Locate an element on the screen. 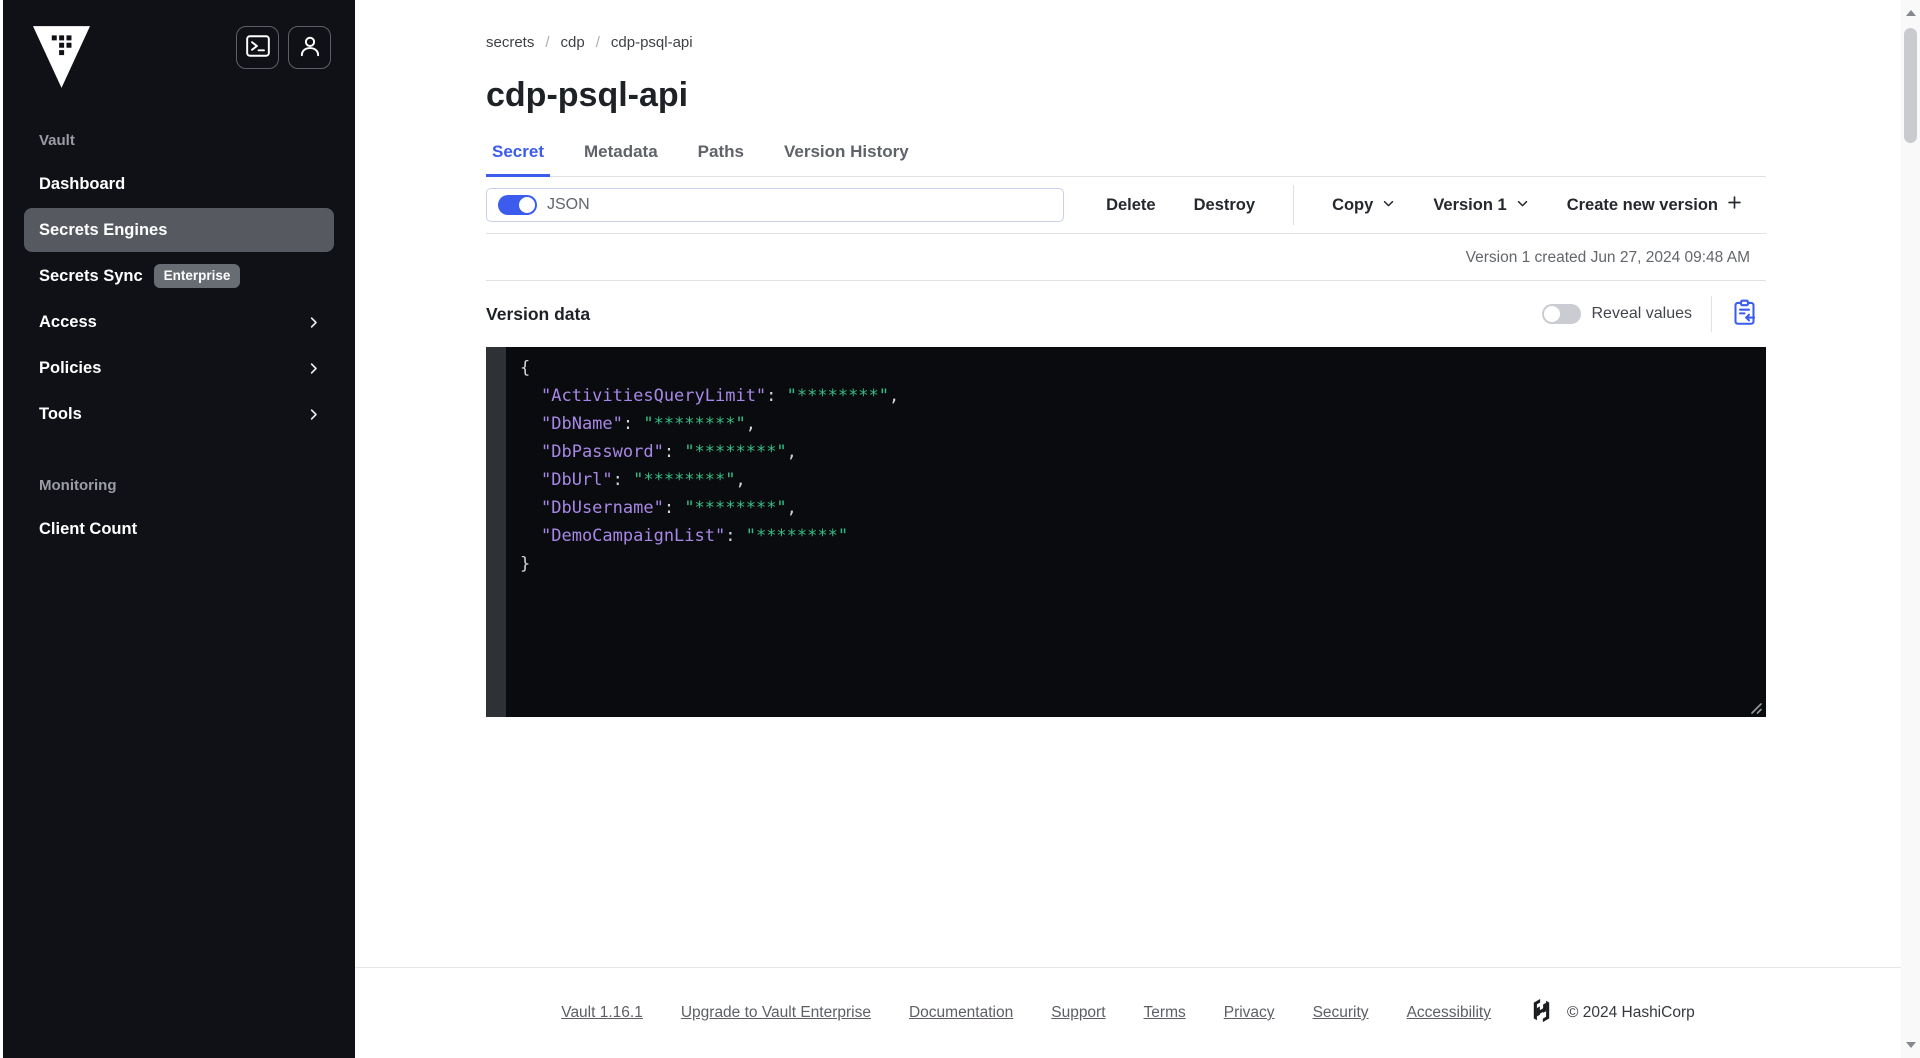 This screenshot has width=1920, height=1058. sidebar-item-dashboard: Dashboard is located at coordinates (179, 184).